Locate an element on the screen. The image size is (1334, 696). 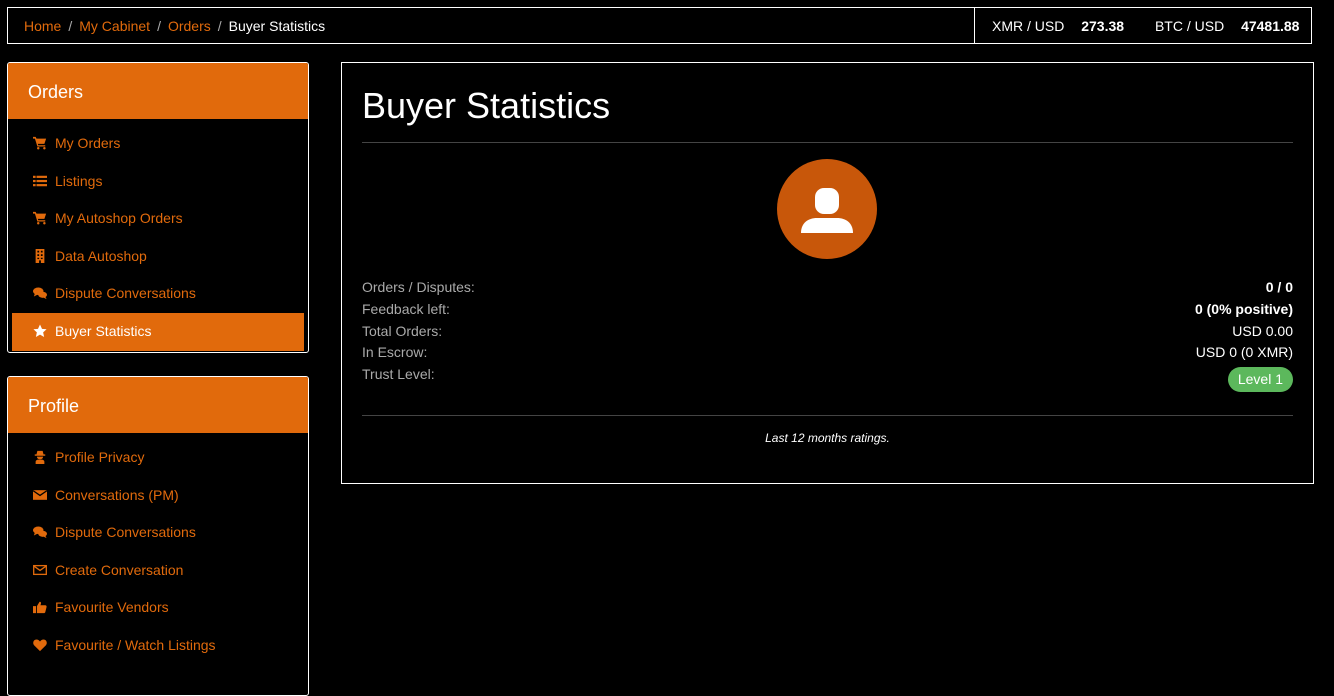
sidebar-item-profile-privacy: Profile Privacy is located at coordinates (158, 458).